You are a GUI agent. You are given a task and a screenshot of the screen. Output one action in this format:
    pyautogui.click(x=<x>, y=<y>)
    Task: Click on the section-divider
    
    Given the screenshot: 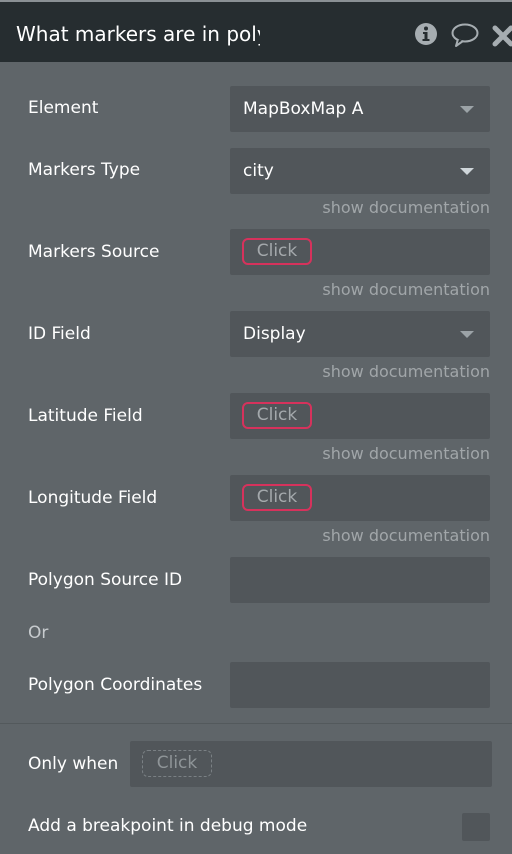 What is the action you would take?
    pyautogui.click(x=256, y=723)
    